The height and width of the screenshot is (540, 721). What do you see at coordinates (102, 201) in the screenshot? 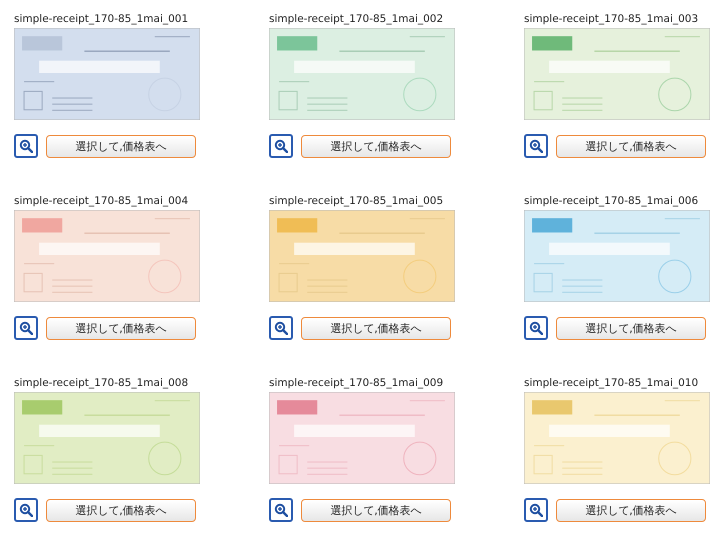
I see `file-name: simple-receipt_170-85_1mai_004` at bounding box center [102, 201].